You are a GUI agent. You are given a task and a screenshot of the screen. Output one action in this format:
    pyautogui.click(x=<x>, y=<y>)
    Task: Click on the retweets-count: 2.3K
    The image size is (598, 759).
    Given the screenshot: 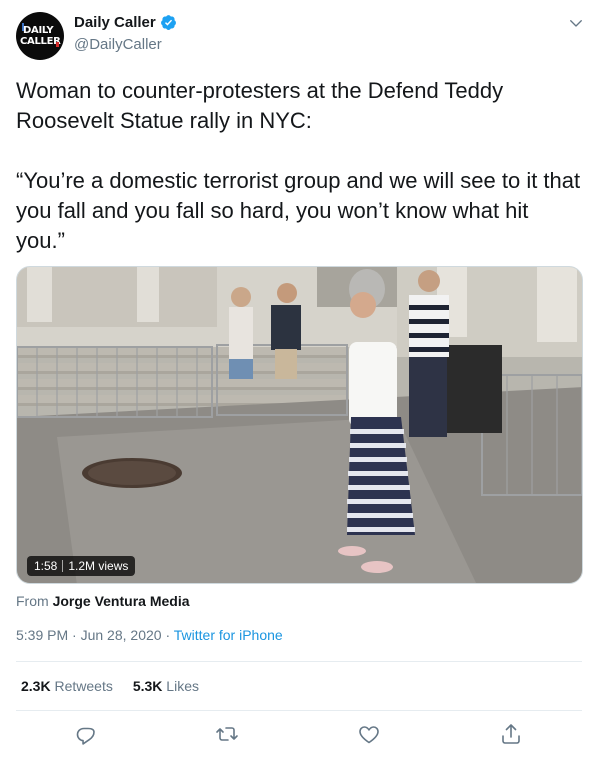 What is the action you would take?
    pyautogui.click(x=36, y=686)
    